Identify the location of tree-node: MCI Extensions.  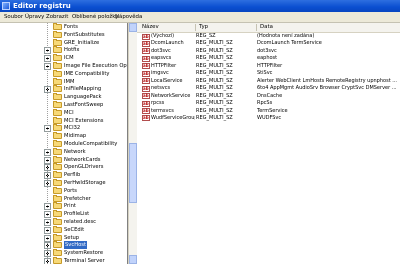
(63, 120).